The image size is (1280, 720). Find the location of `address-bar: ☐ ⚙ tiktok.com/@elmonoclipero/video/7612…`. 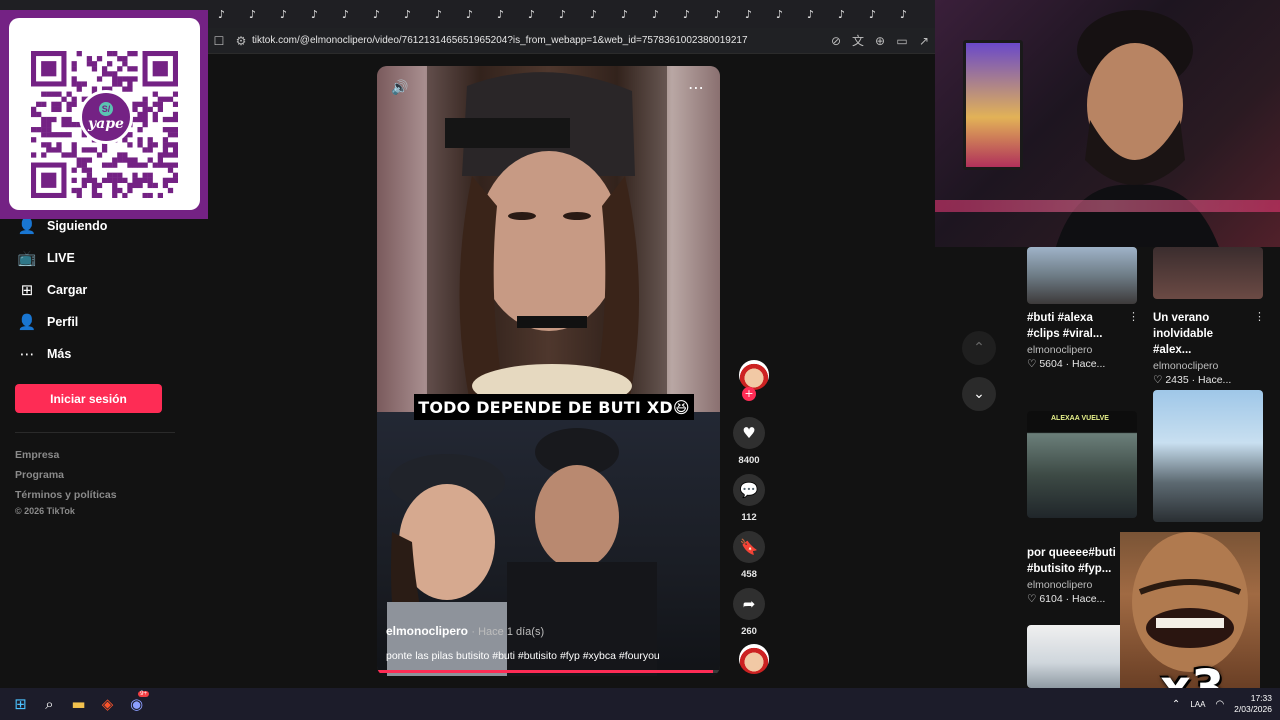

address-bar: ☐ ⚙ tiktok.com/@elmonoclipero/video/7612… is located at coordinates (571, 41).